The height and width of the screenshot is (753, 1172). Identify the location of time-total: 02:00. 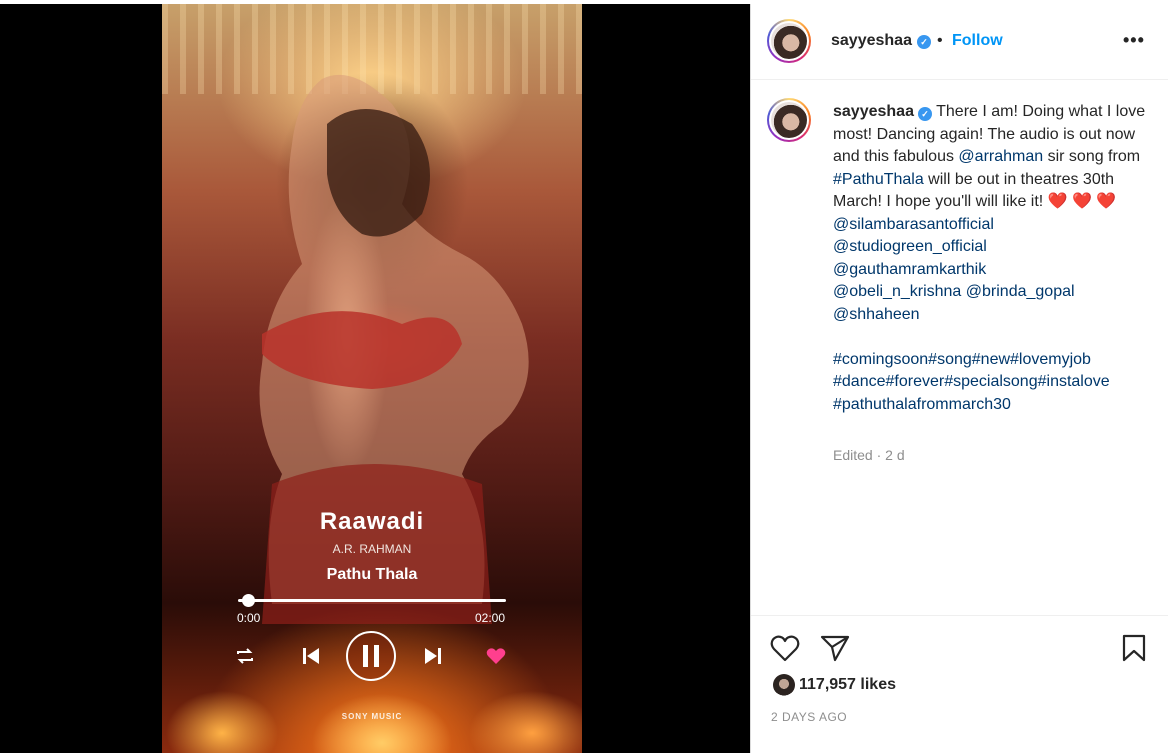
(490, 618).